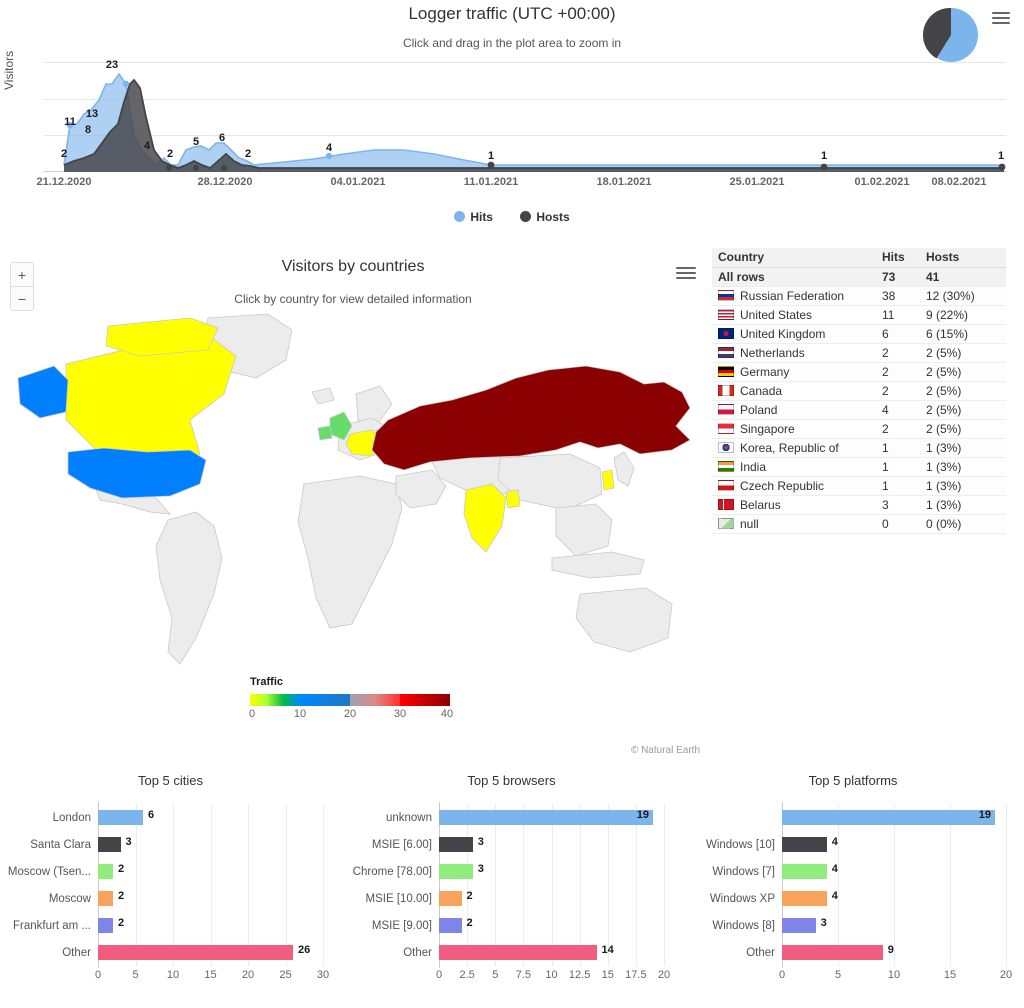 This screenshot has height=1008, width=1024. I want to click on map-hamburger-menu-icon, so click(686, 274).